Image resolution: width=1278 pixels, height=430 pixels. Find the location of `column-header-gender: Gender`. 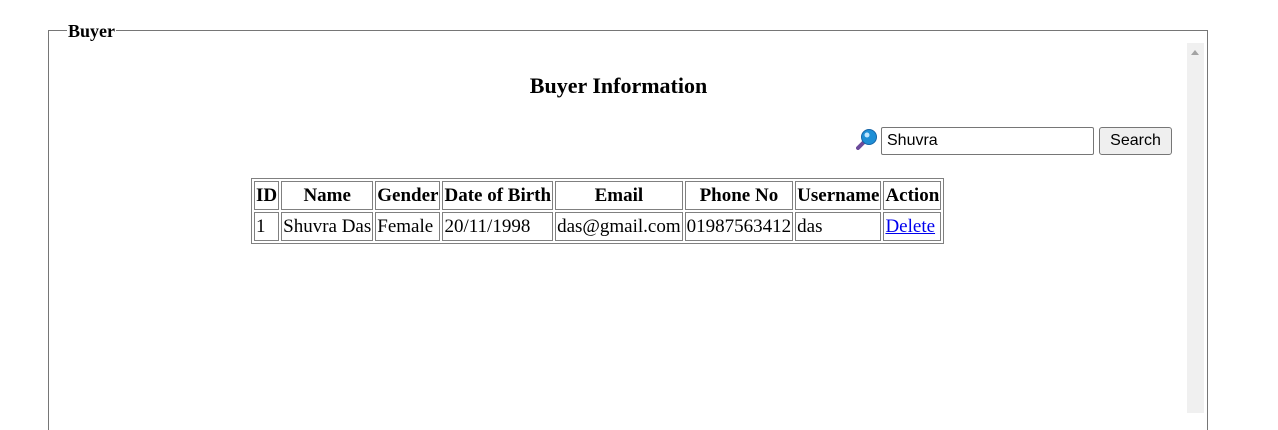

column-header-gender: Gender is located at coordinates (408, 195).